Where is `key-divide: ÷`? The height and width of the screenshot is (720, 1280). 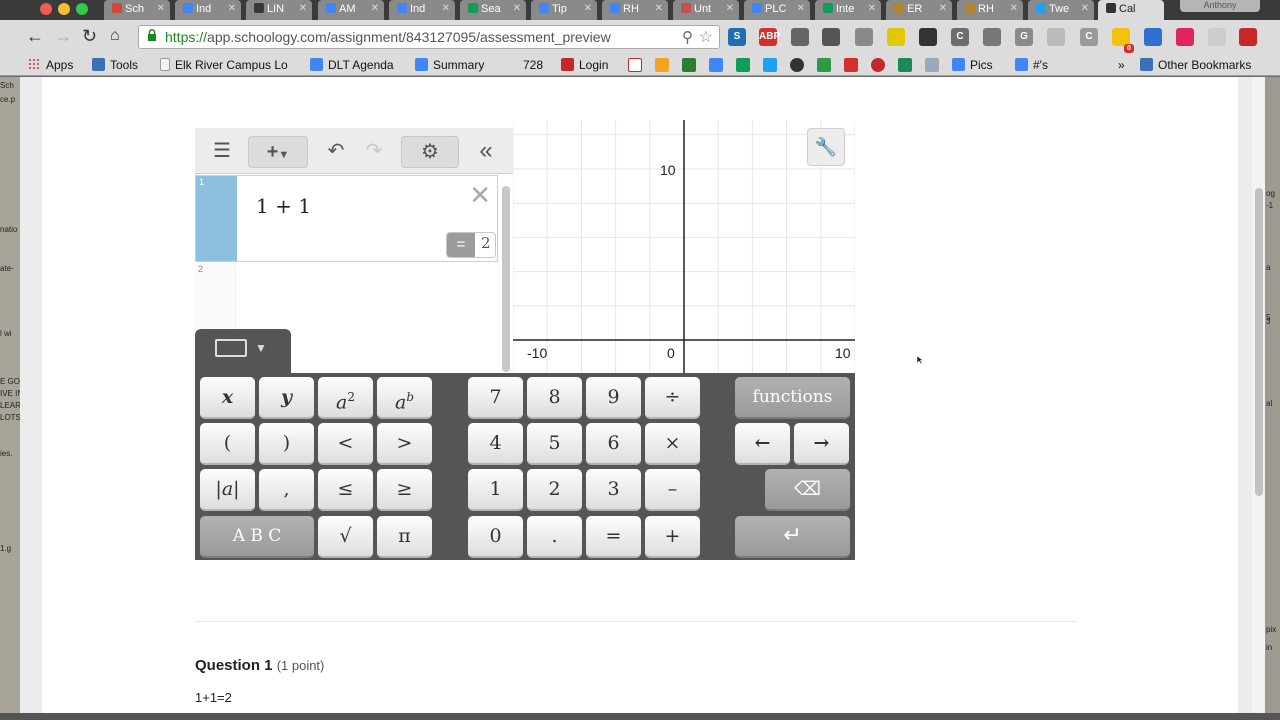 key-divide: ÷ is located at coordinates (672, 398).